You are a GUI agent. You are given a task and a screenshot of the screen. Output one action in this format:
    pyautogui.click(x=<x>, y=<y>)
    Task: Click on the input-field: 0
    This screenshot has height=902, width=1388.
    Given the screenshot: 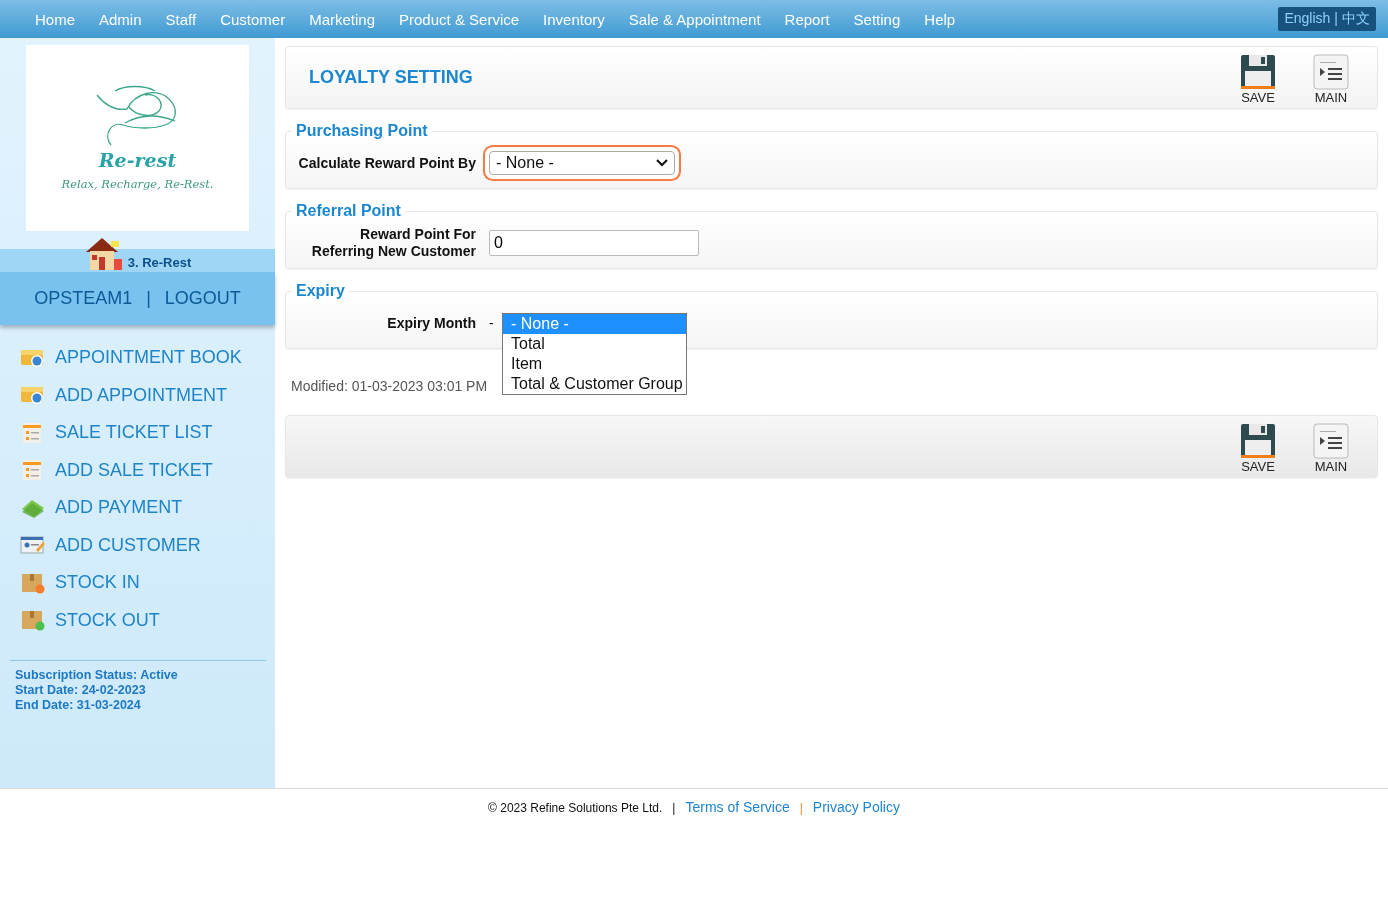 What is the action you would take?
    pyautogui.click(x=594, y=243)
    